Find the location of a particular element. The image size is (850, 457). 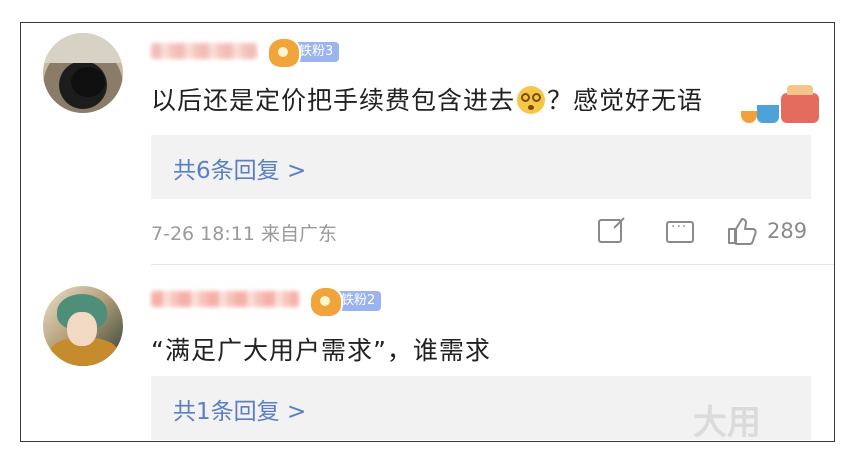

comment-text: 以后还是定价把手续费包含进去 ？感觉好无语 is located at coordinates (427, 100).